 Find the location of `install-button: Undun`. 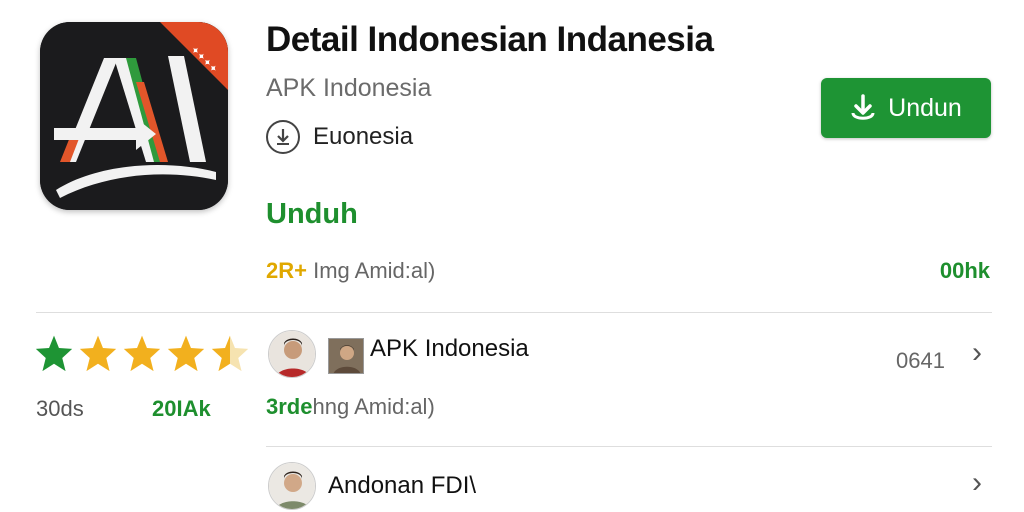

install-button: Undun is located at coordinates (906, 108).